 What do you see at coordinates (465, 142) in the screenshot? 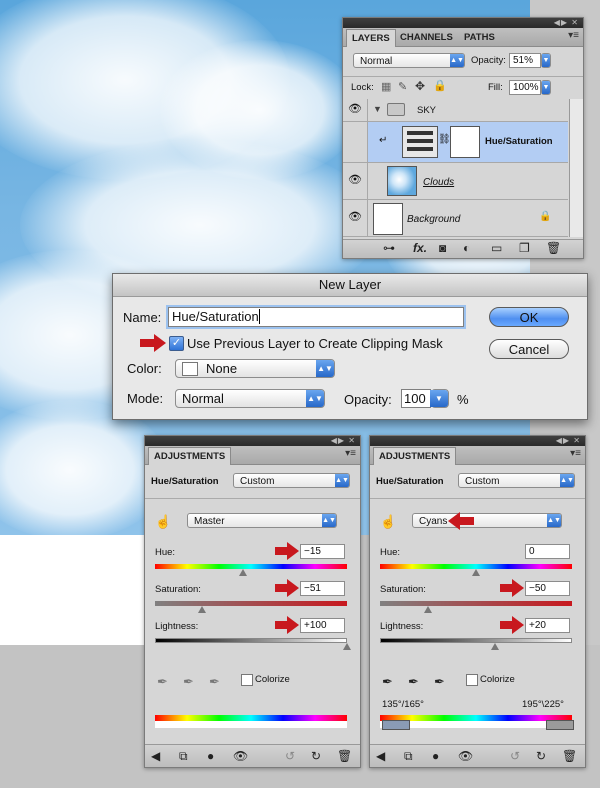
I see `layer-mask-thumbnail` at bounding box center [465, 142].